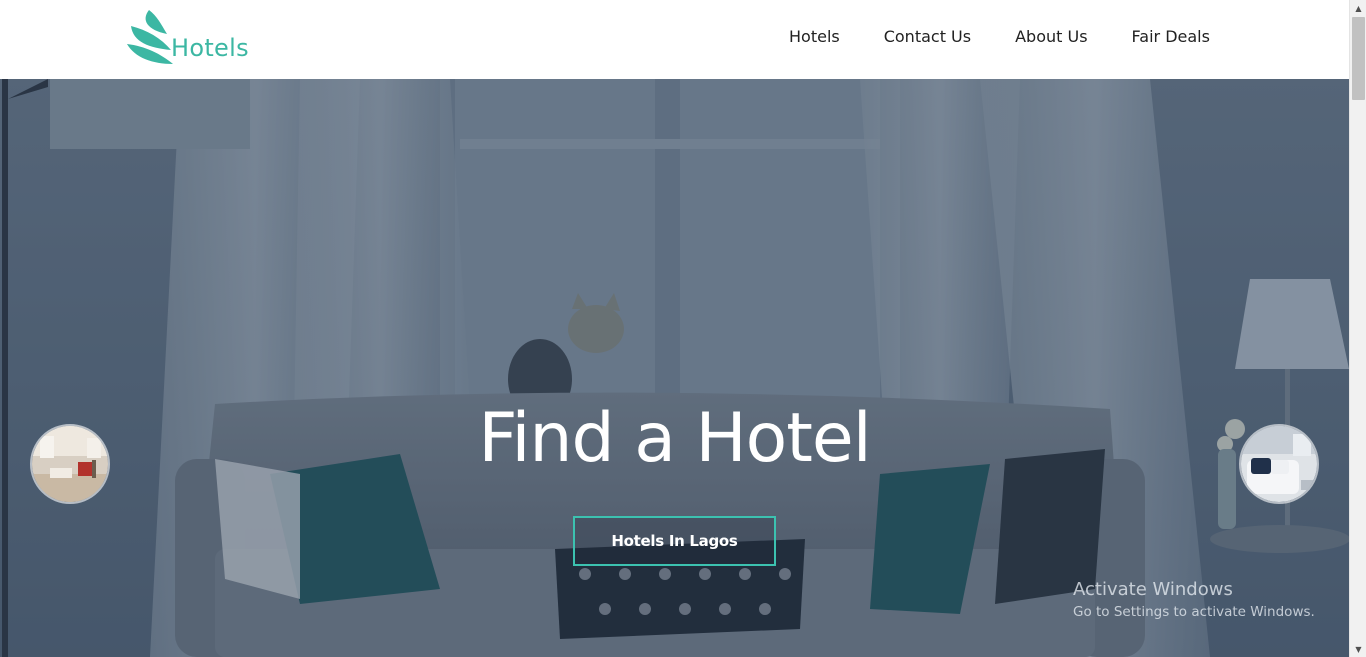  What do you see at coordinates (1171, 36) in the screenshot?
I see `nav-item-fair-deals: Fair Deals` at bounding box center [1171, 36].